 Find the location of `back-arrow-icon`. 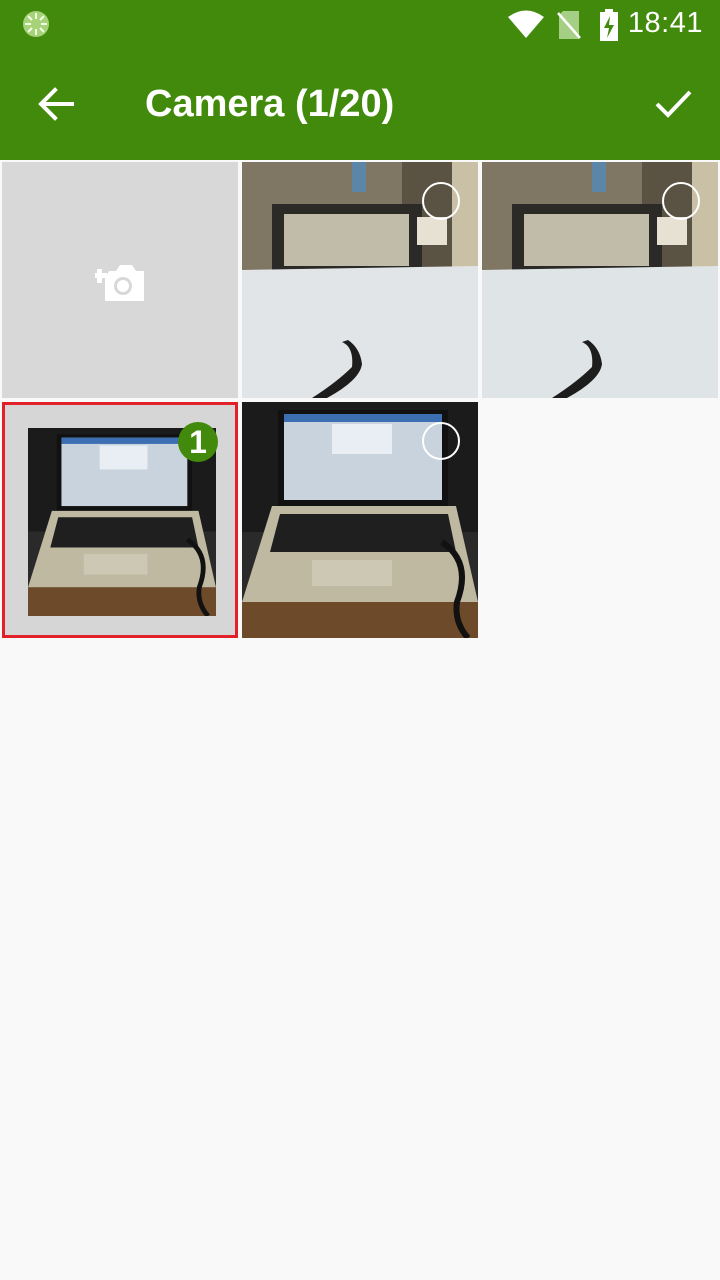

back-arrow-icon is located at coordinates (56, 104).